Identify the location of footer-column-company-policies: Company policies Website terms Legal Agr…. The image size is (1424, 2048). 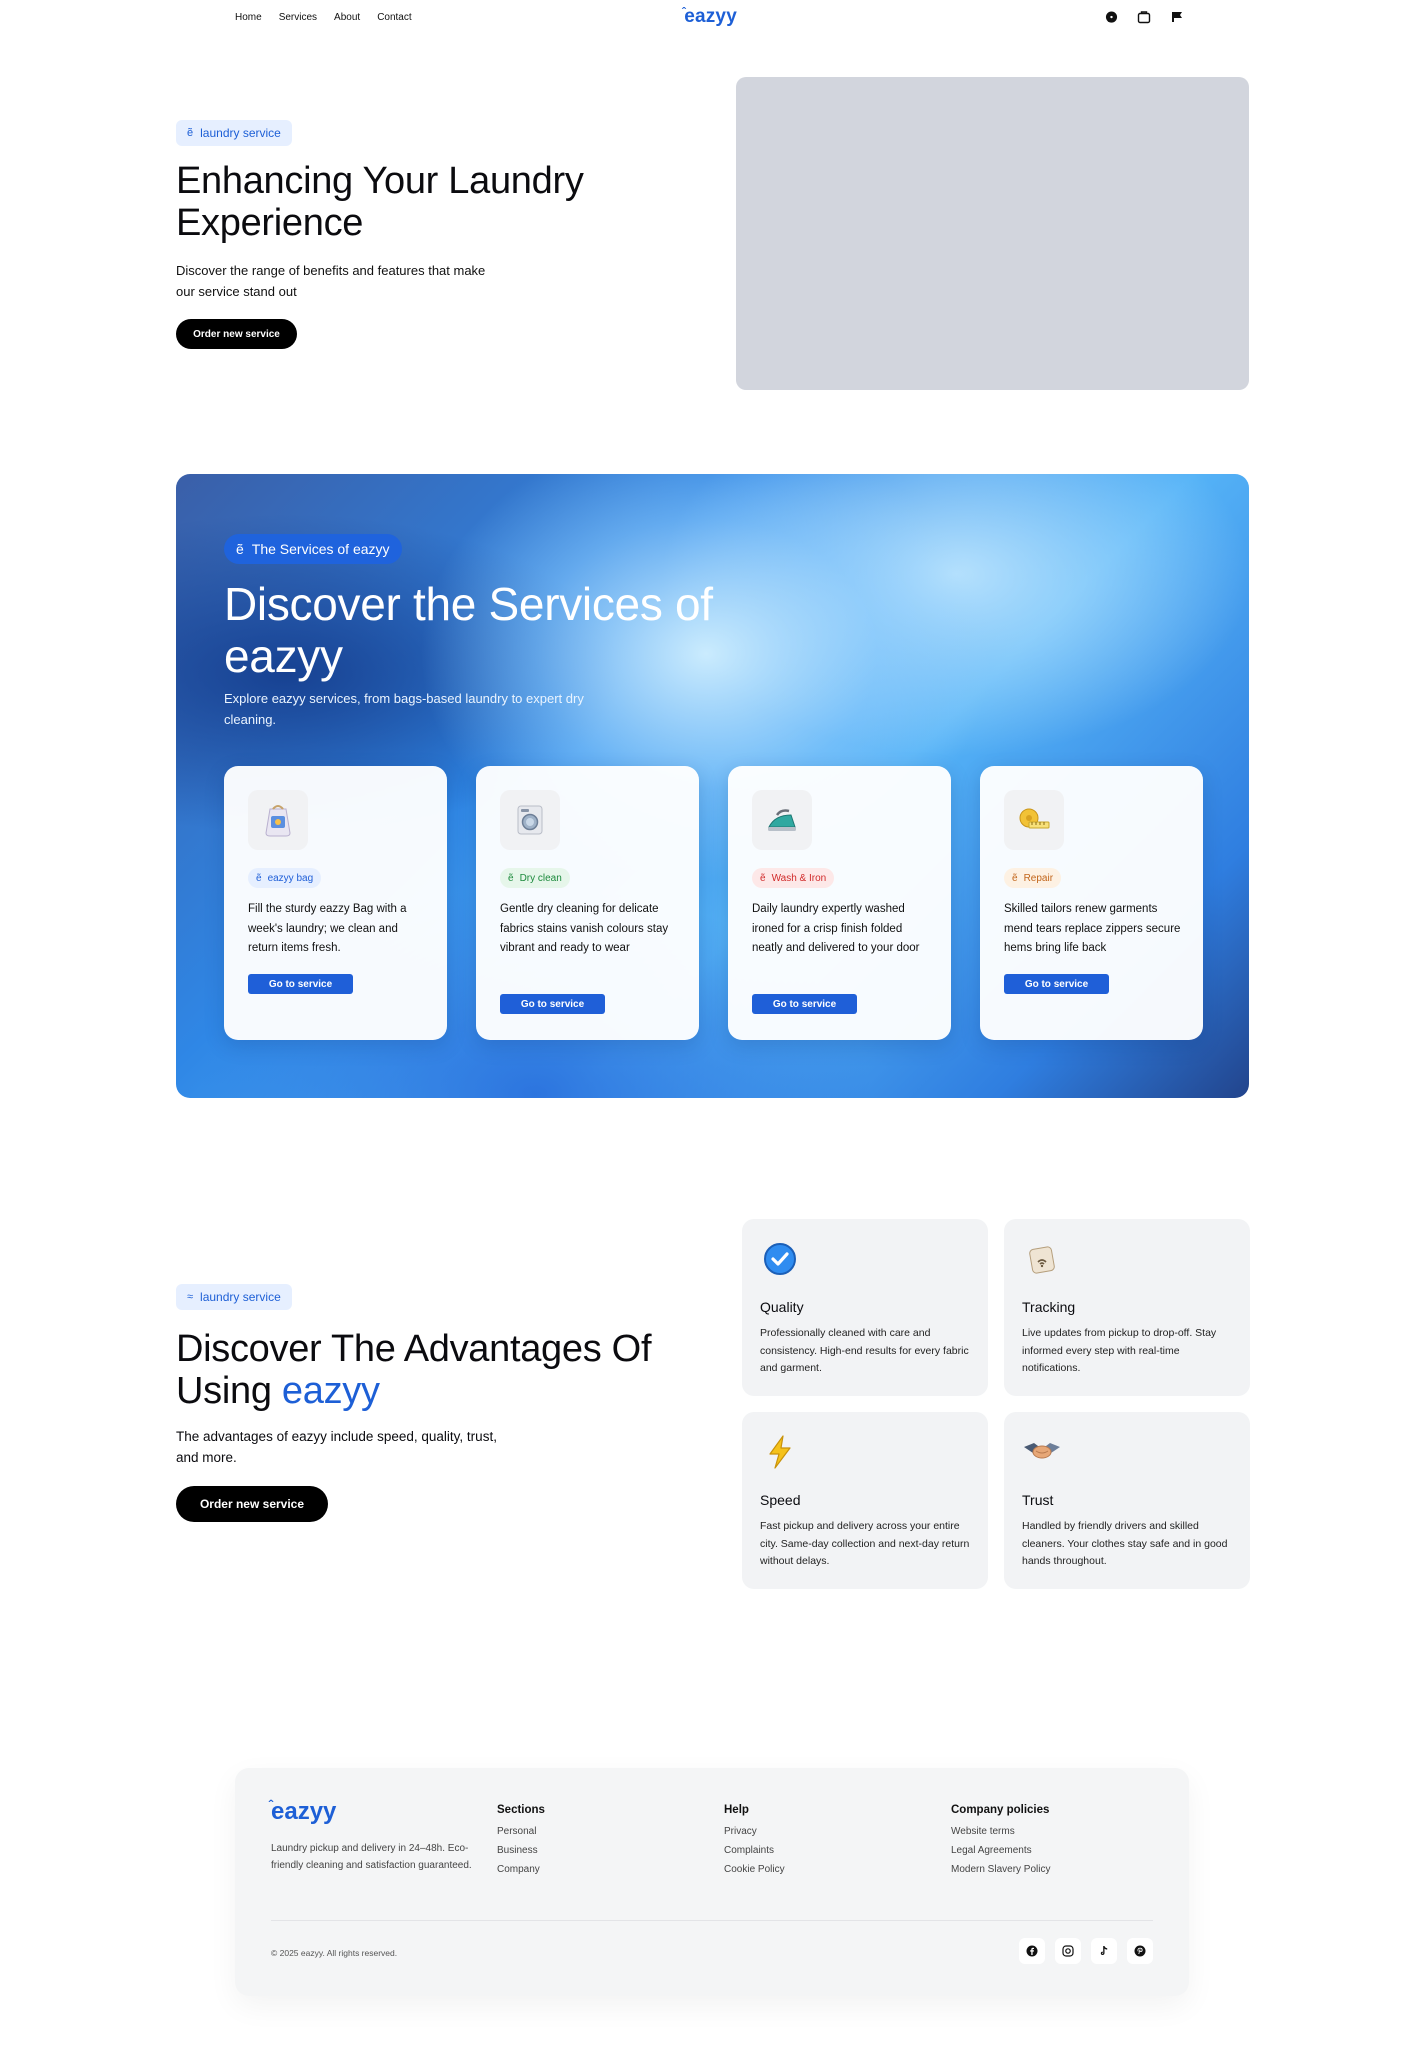
(1000, 1843).